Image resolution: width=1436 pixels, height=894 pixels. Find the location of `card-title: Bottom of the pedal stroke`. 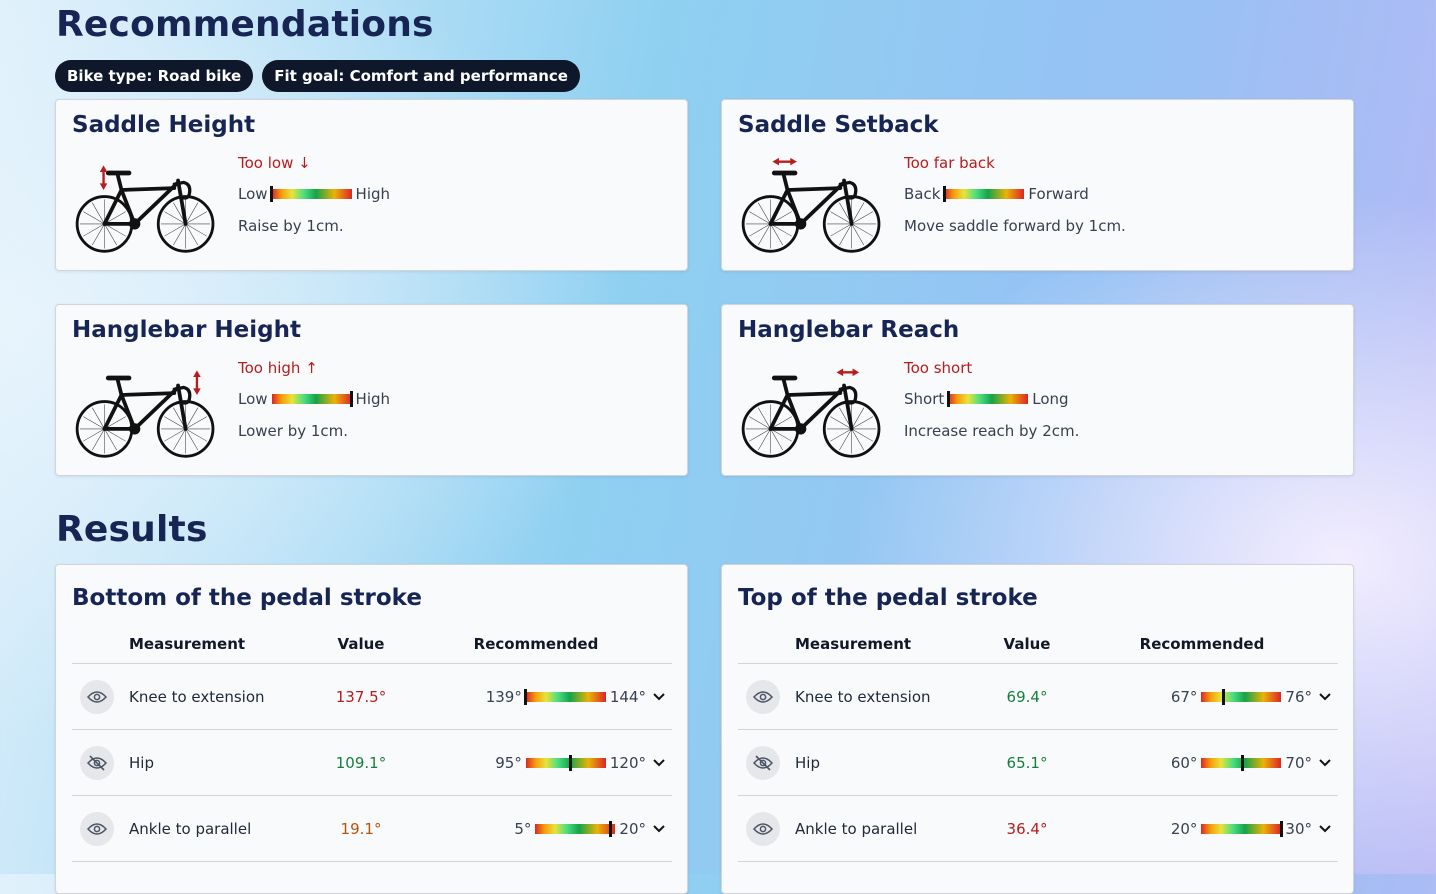

card-title: Bottom of the pedal stroke is located at coordinates (247, 598).